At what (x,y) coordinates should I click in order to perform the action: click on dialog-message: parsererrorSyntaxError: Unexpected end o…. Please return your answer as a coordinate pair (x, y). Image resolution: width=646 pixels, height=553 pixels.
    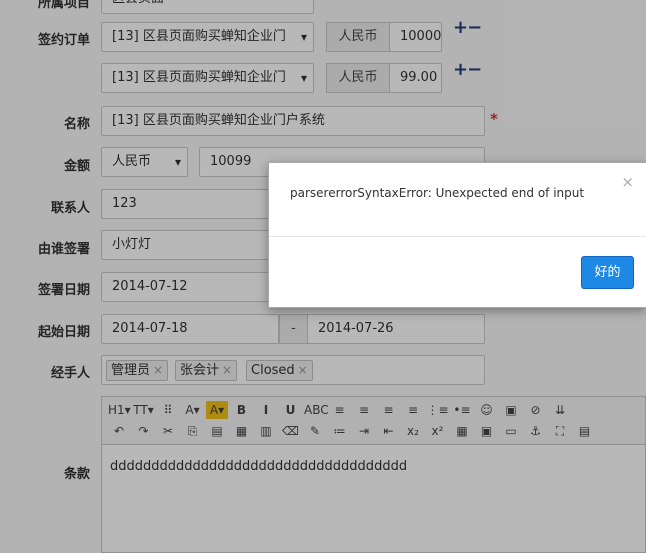
    Looking at the image, I should click on (437, 193).